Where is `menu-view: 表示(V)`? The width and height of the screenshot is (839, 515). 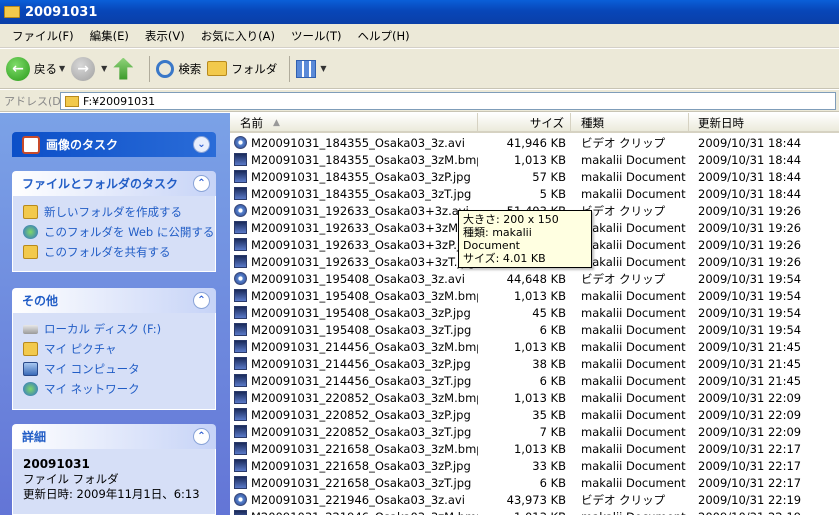
menu-view: 表示(V) is located at coordinates (165, 36).